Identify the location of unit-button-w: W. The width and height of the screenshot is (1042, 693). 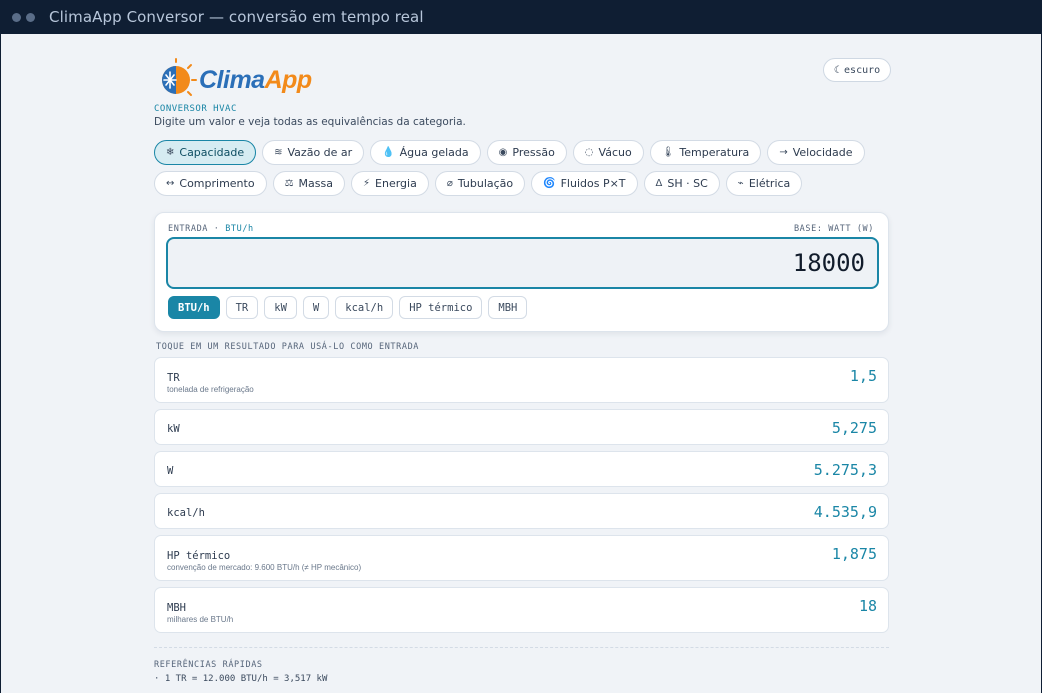
(316, 307).